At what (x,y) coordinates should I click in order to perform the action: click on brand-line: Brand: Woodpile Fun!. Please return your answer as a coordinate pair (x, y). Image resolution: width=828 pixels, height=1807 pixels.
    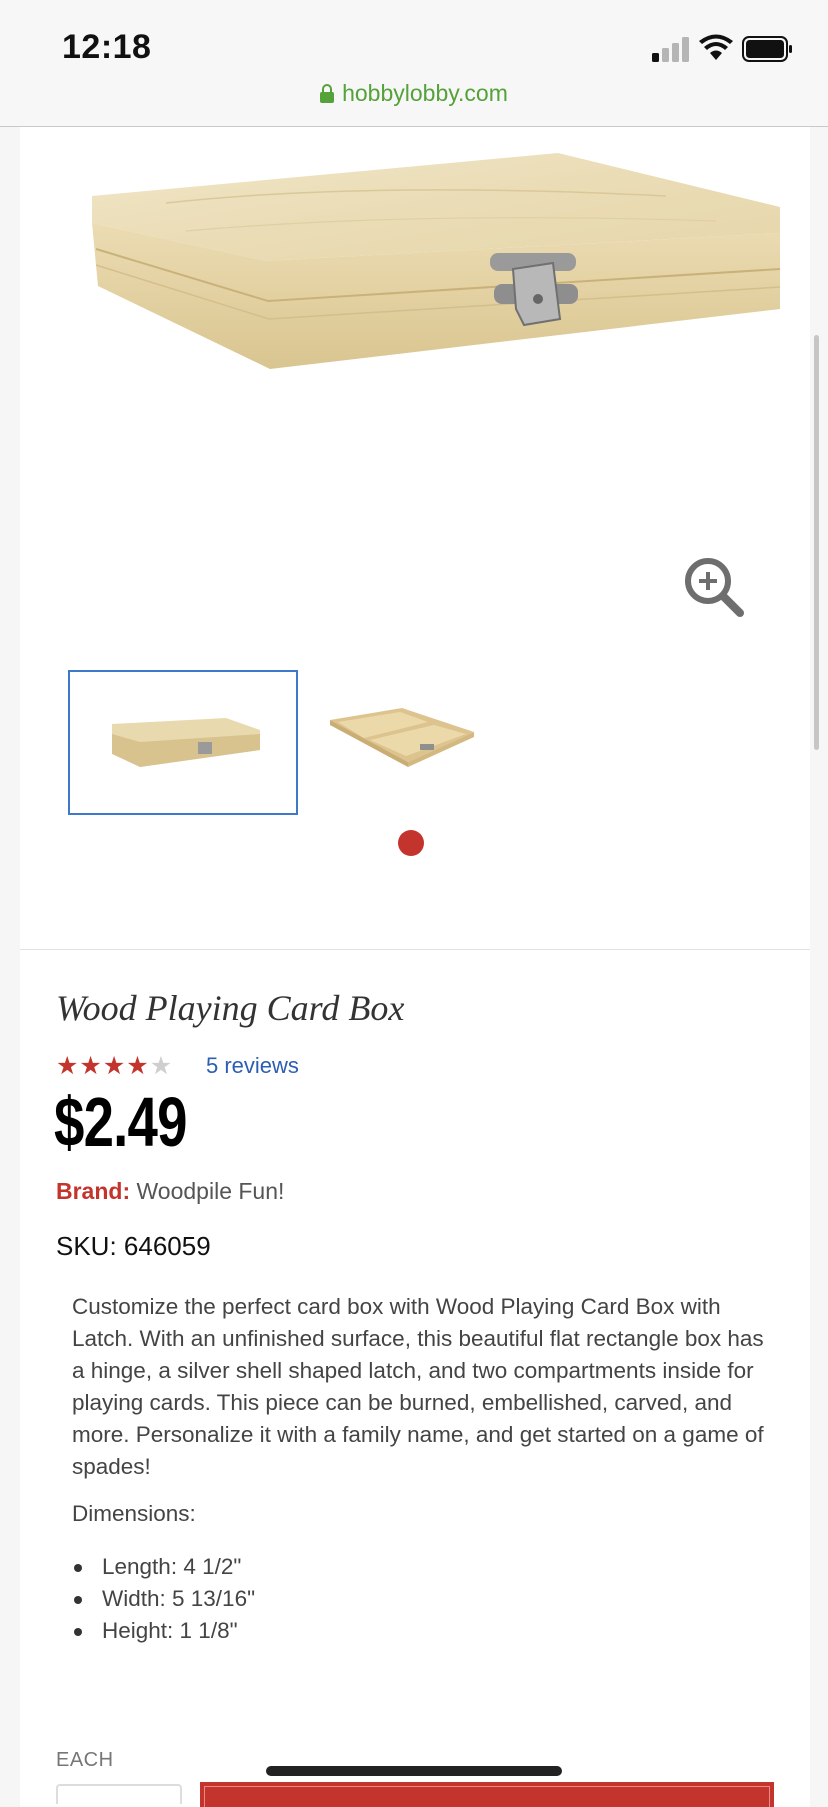
    Looking at the image, I should click on (170, 1191).